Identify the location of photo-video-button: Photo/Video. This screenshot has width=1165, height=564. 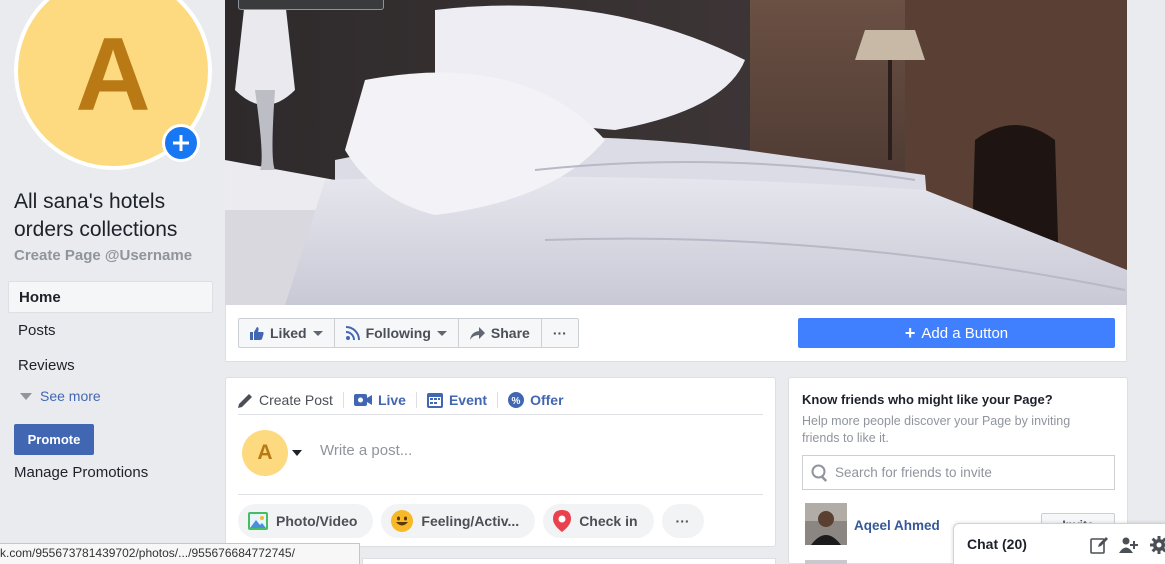
(306, 521).